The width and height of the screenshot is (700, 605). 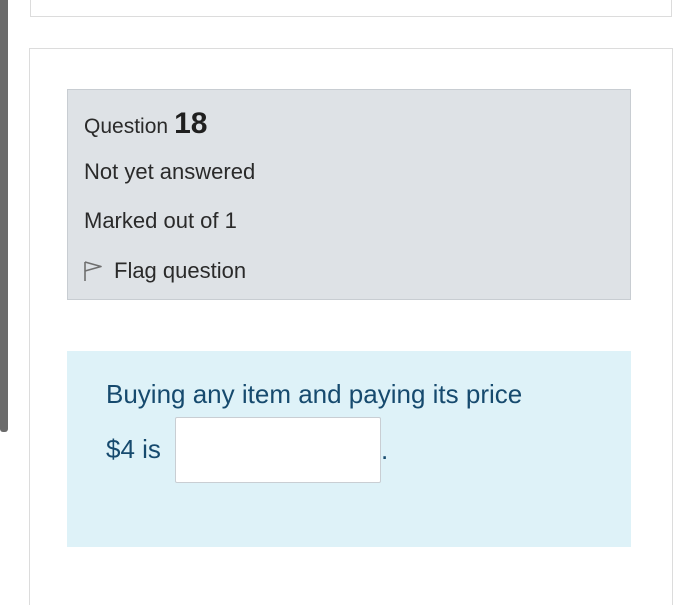 I want to click on scrollbar, so click(x=4, y=216).